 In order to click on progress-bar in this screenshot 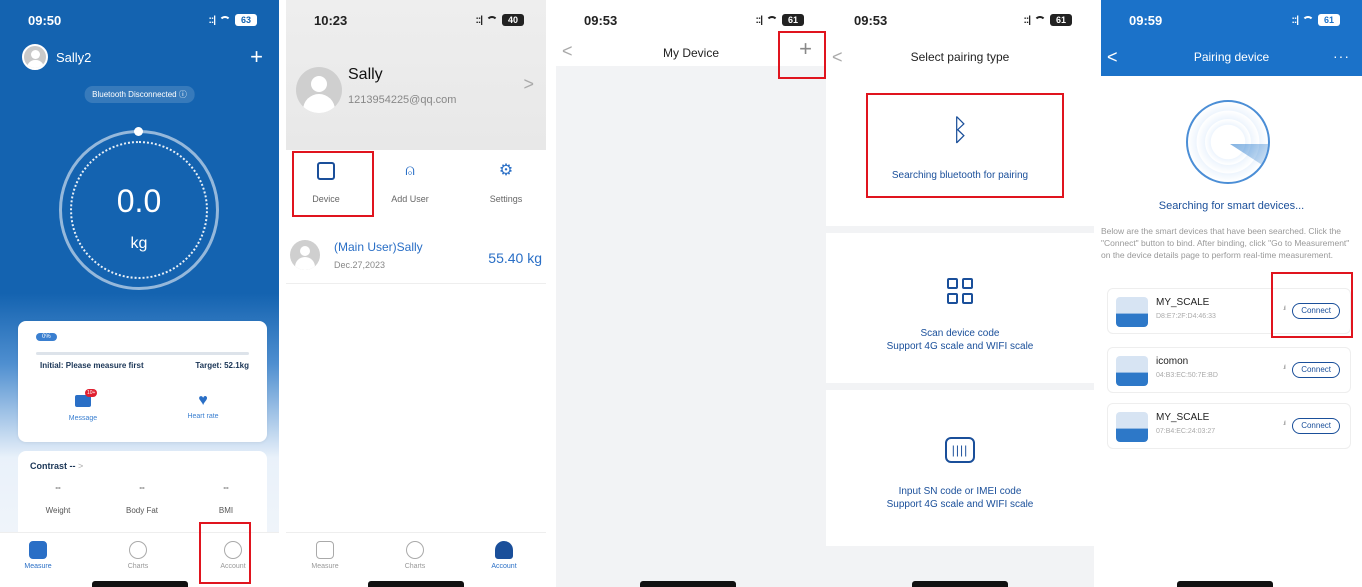, I will do `click(142, 353)`.